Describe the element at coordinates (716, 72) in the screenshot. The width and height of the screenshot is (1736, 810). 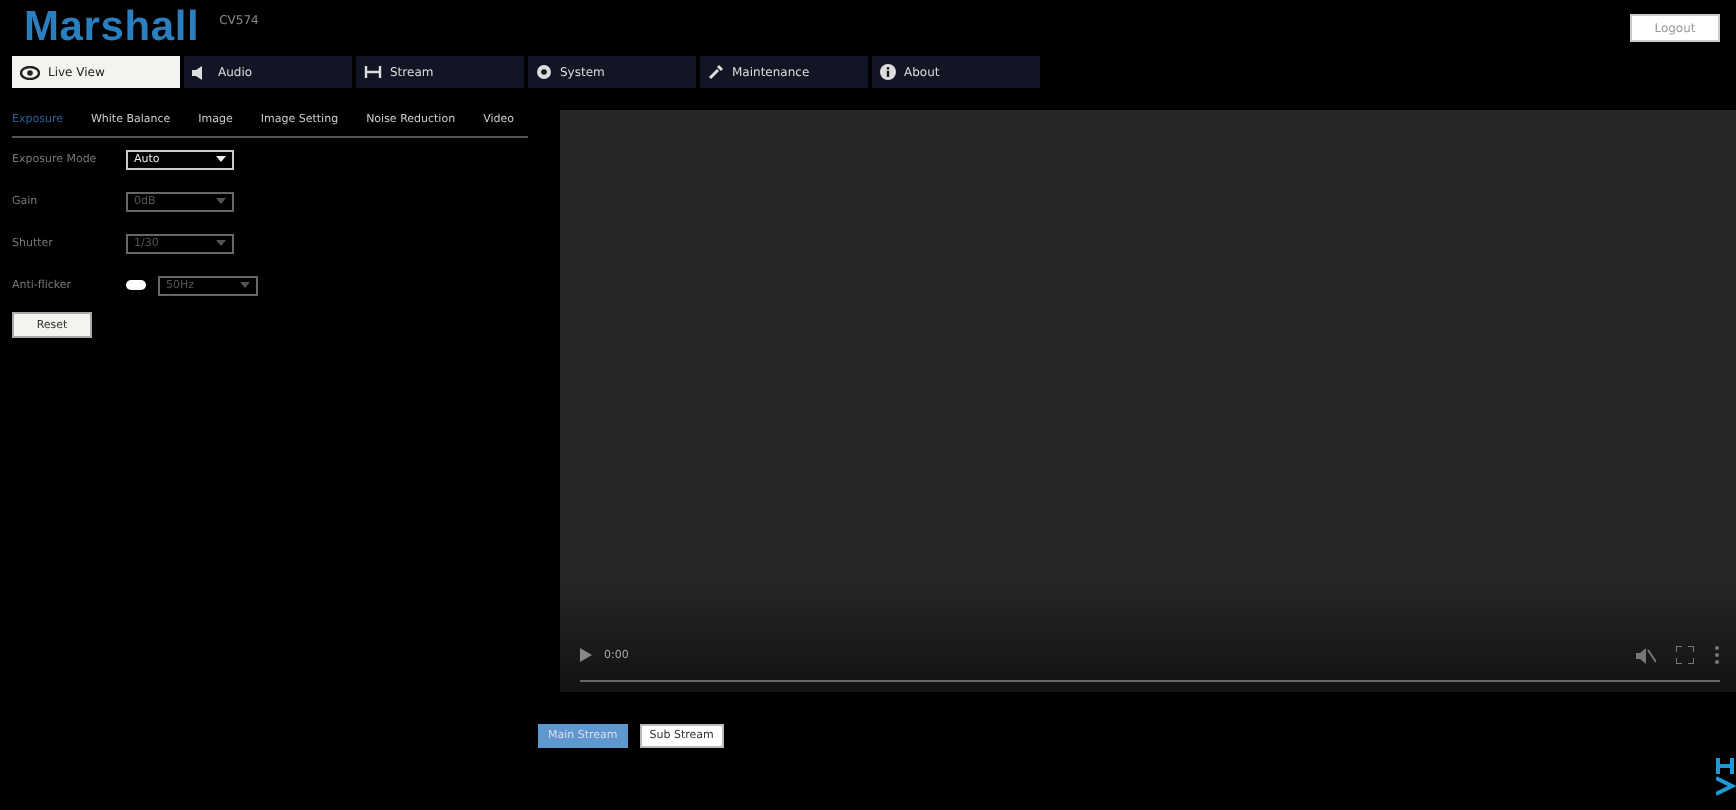
I see `wrench-icon` at that location.